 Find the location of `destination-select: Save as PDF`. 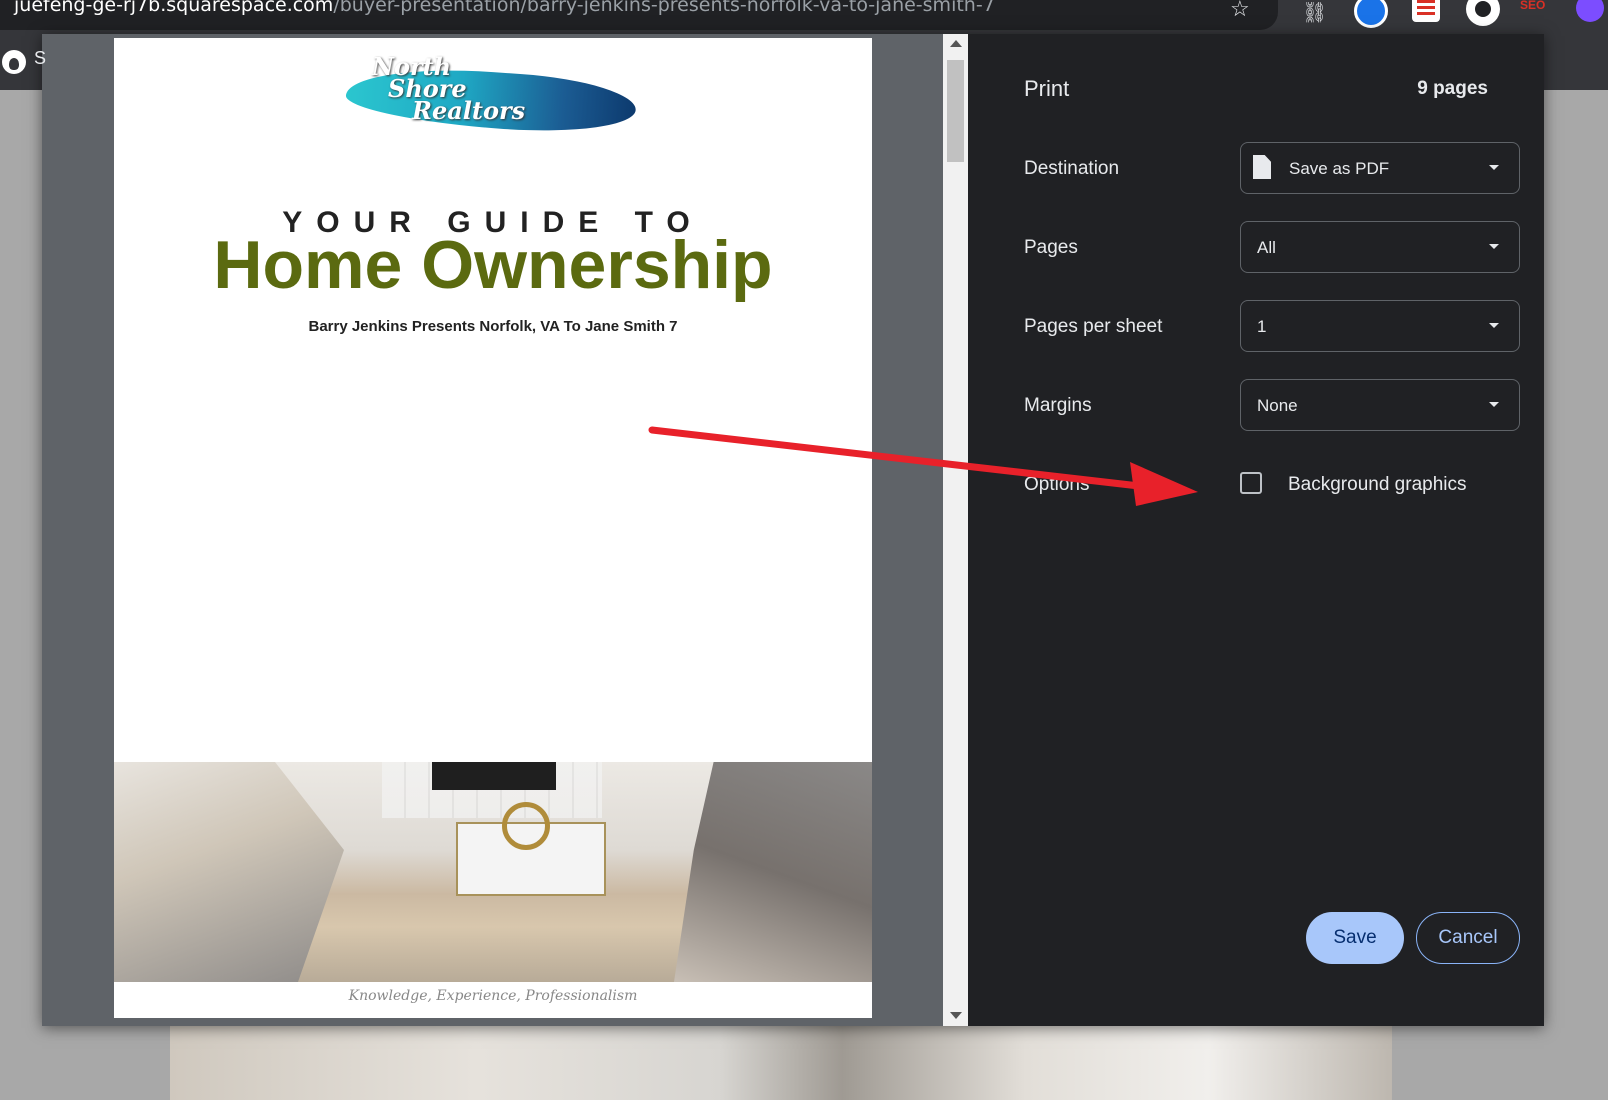

destination-select: Save as PDF is located at coordinates (1380, 168).